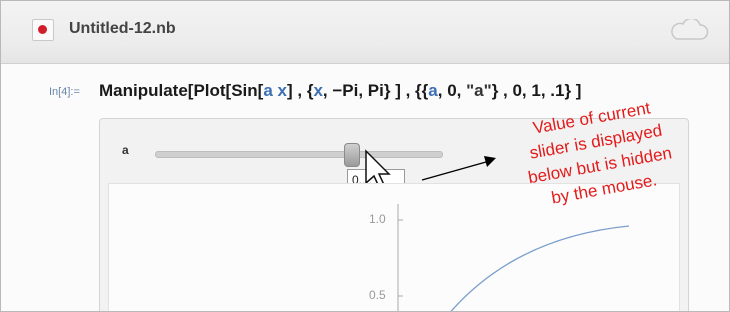 This screenshot has width=730, height=312. Describe the element at coordinates (375, 90) in the screenshot. I see `code-text: , −Pi, Pi} ] , {{` at that location.